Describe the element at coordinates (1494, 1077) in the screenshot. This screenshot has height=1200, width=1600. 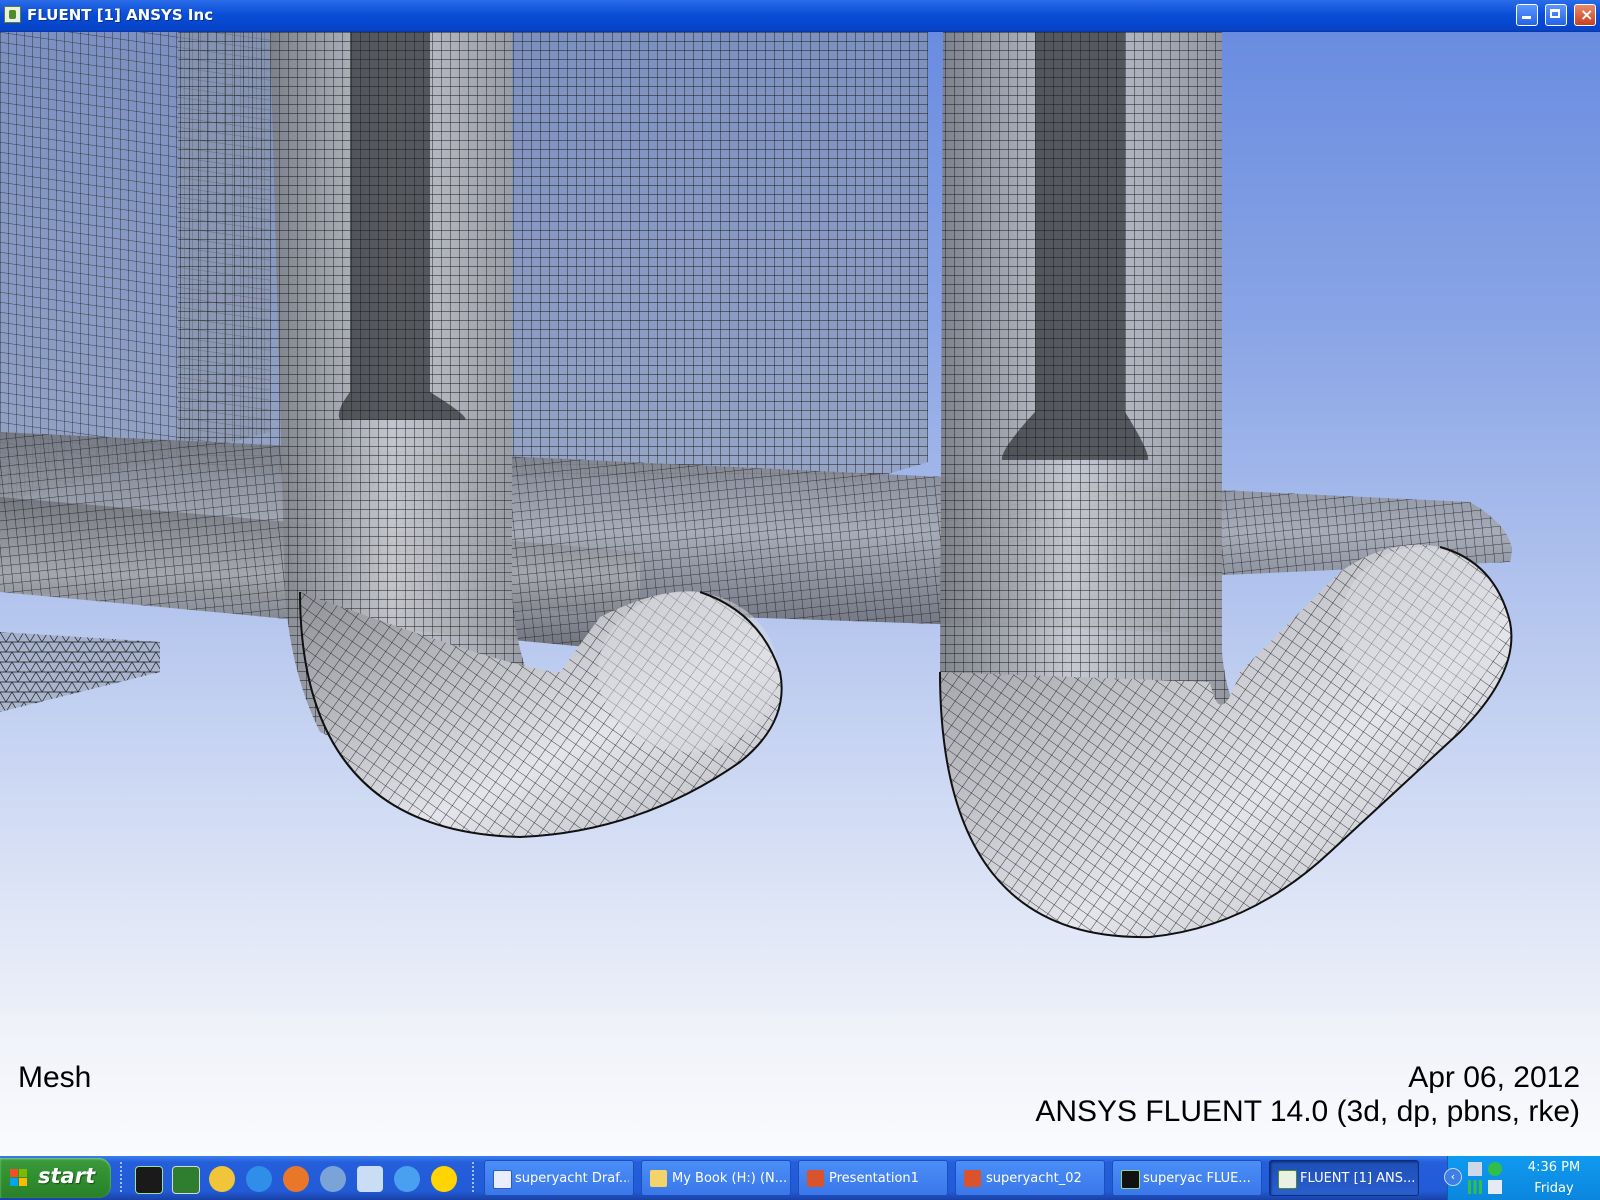
I see `caption-date: Apr 06, 2012` at that location.